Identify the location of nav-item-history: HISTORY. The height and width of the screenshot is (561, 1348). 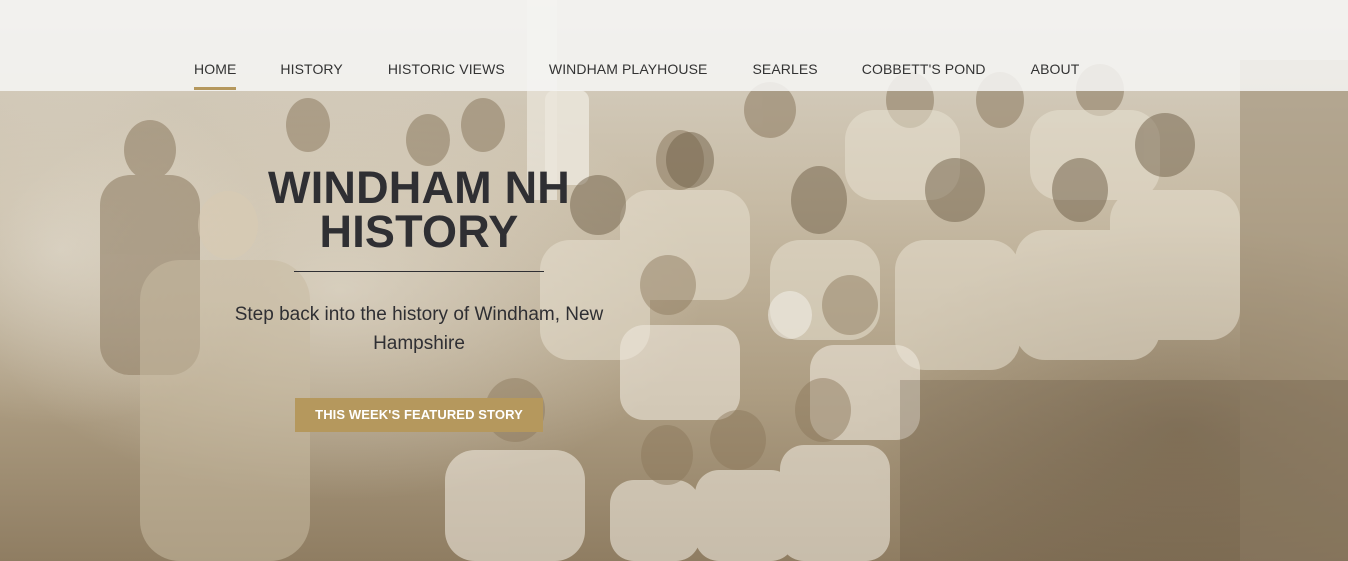
(311, 74).